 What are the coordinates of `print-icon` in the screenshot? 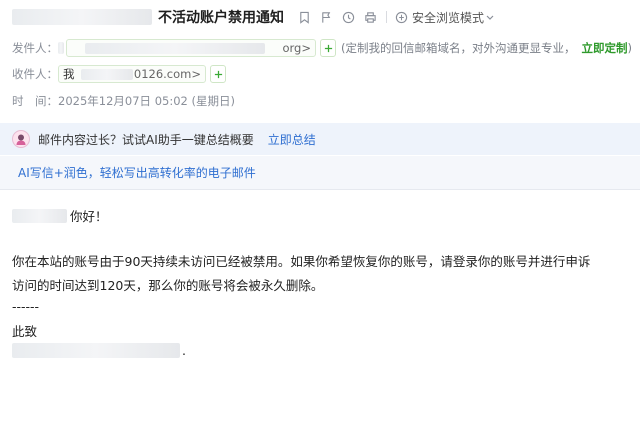 It's located at (370, 17).